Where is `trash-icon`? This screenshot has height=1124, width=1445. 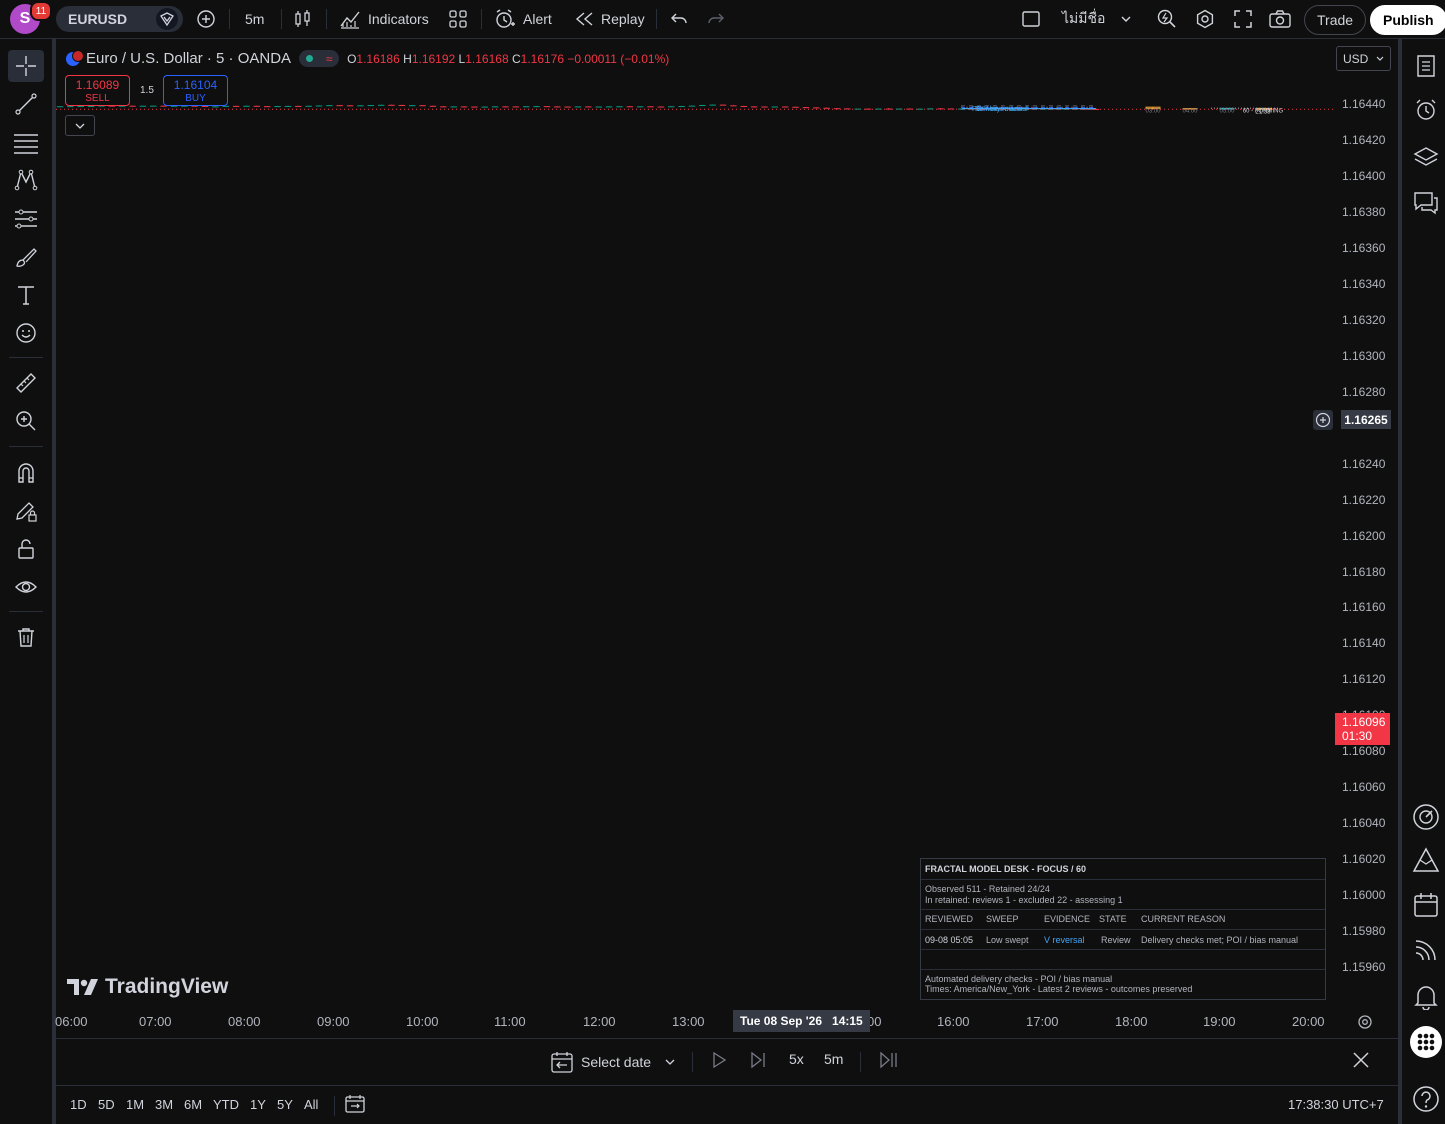
trash-icon is located at coordinates (26, 637).